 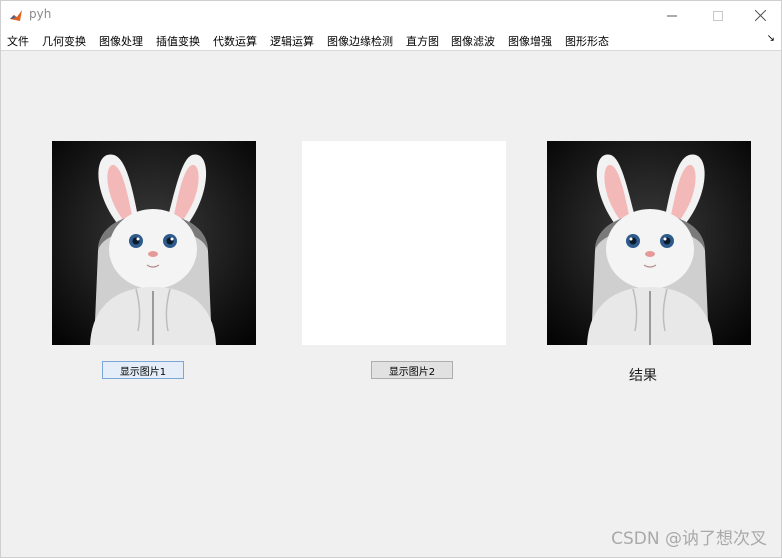 I want to click on menu-image-processing: 图像处理, so click(x=121, y=41).